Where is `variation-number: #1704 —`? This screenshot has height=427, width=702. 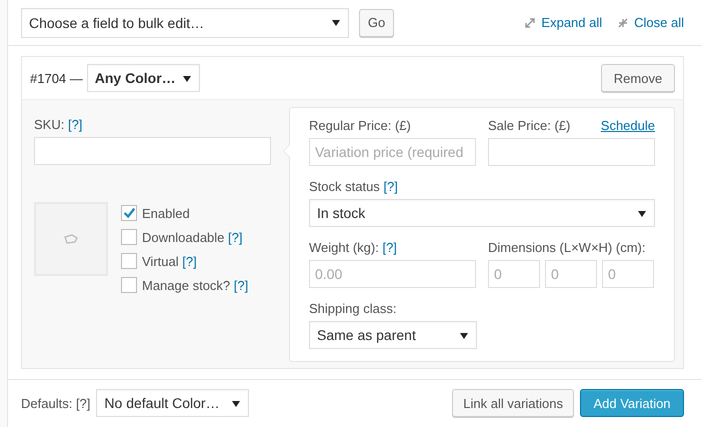
variation-number: #1704 — is located at coordinates (56, 78).